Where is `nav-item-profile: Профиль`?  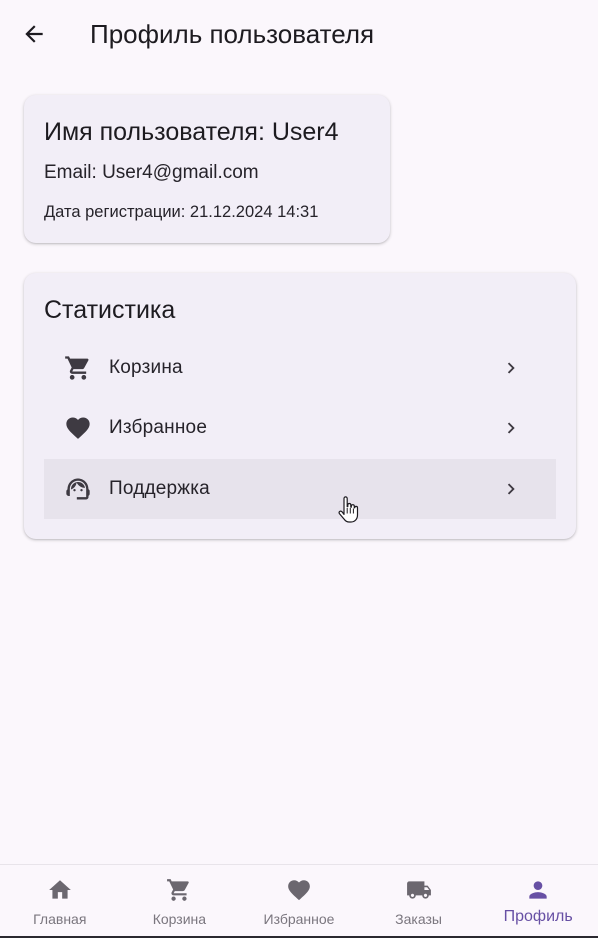
nav-item-profile: Профиль is located at coordinates (538, 901).